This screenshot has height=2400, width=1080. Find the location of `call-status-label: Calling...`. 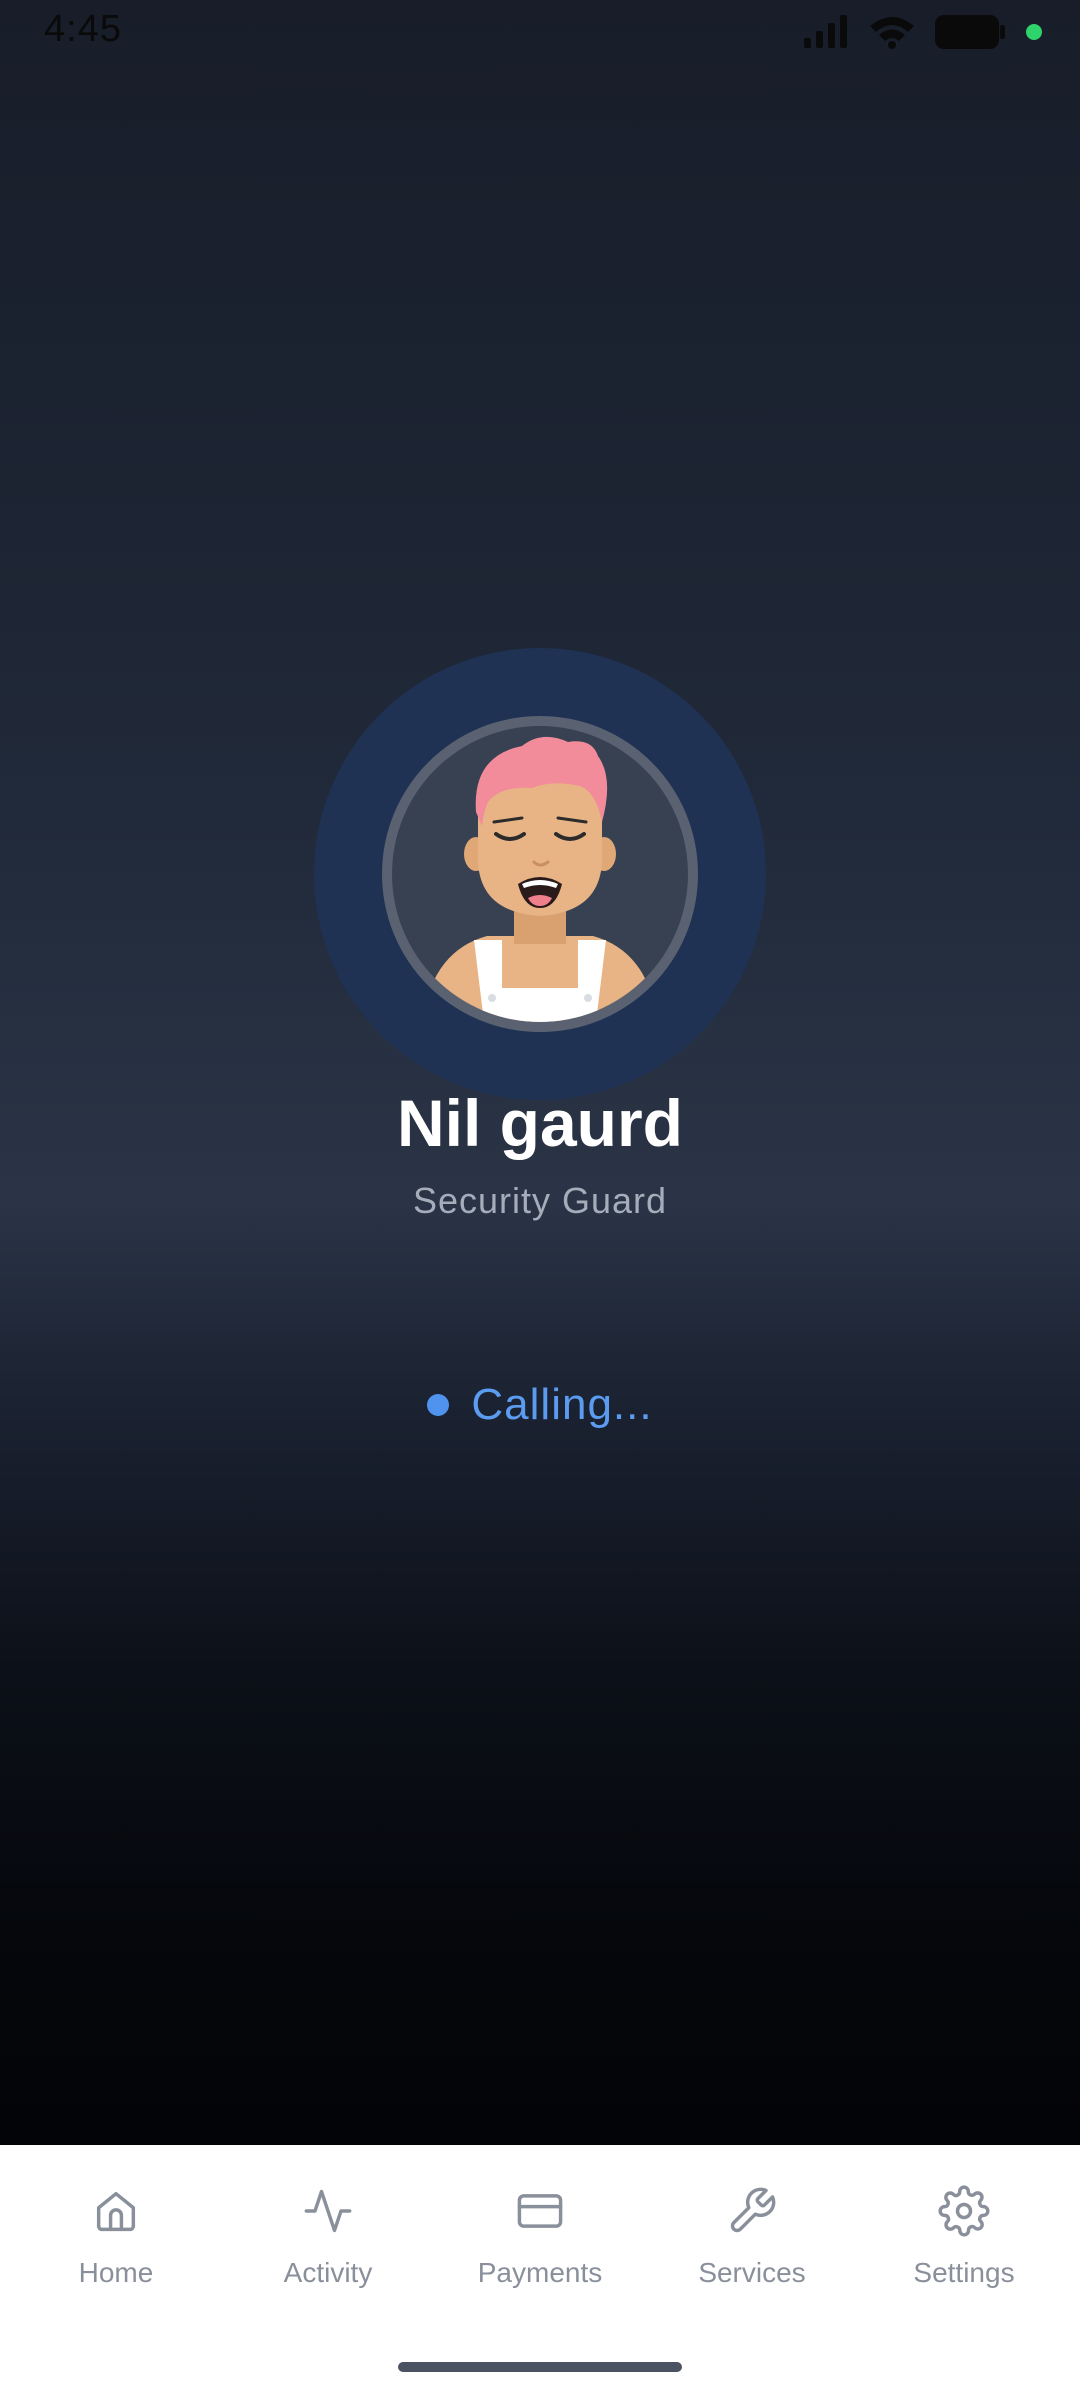

call-status-label: Calling... is located at coordinates (562, 1404).